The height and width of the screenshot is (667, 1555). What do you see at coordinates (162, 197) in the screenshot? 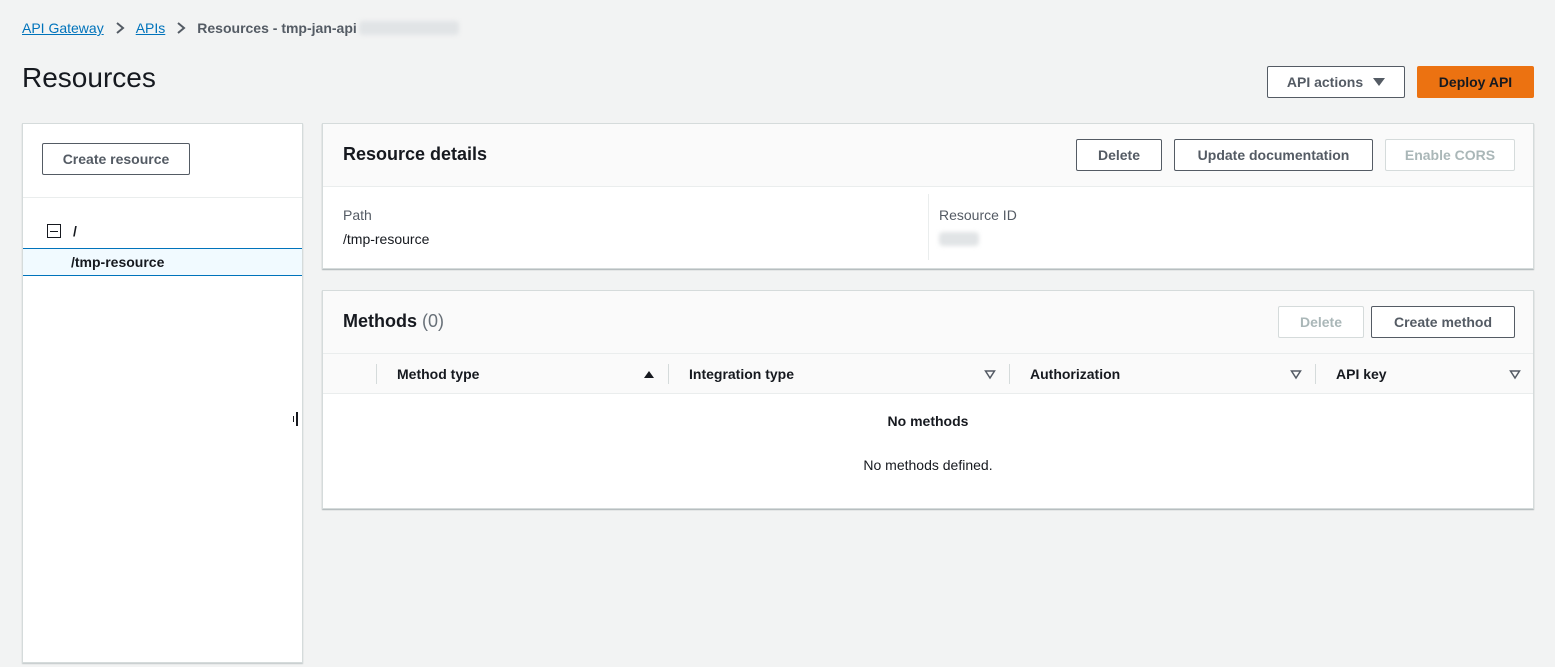
I see `panel-divider` at bounding box center [162, 197].